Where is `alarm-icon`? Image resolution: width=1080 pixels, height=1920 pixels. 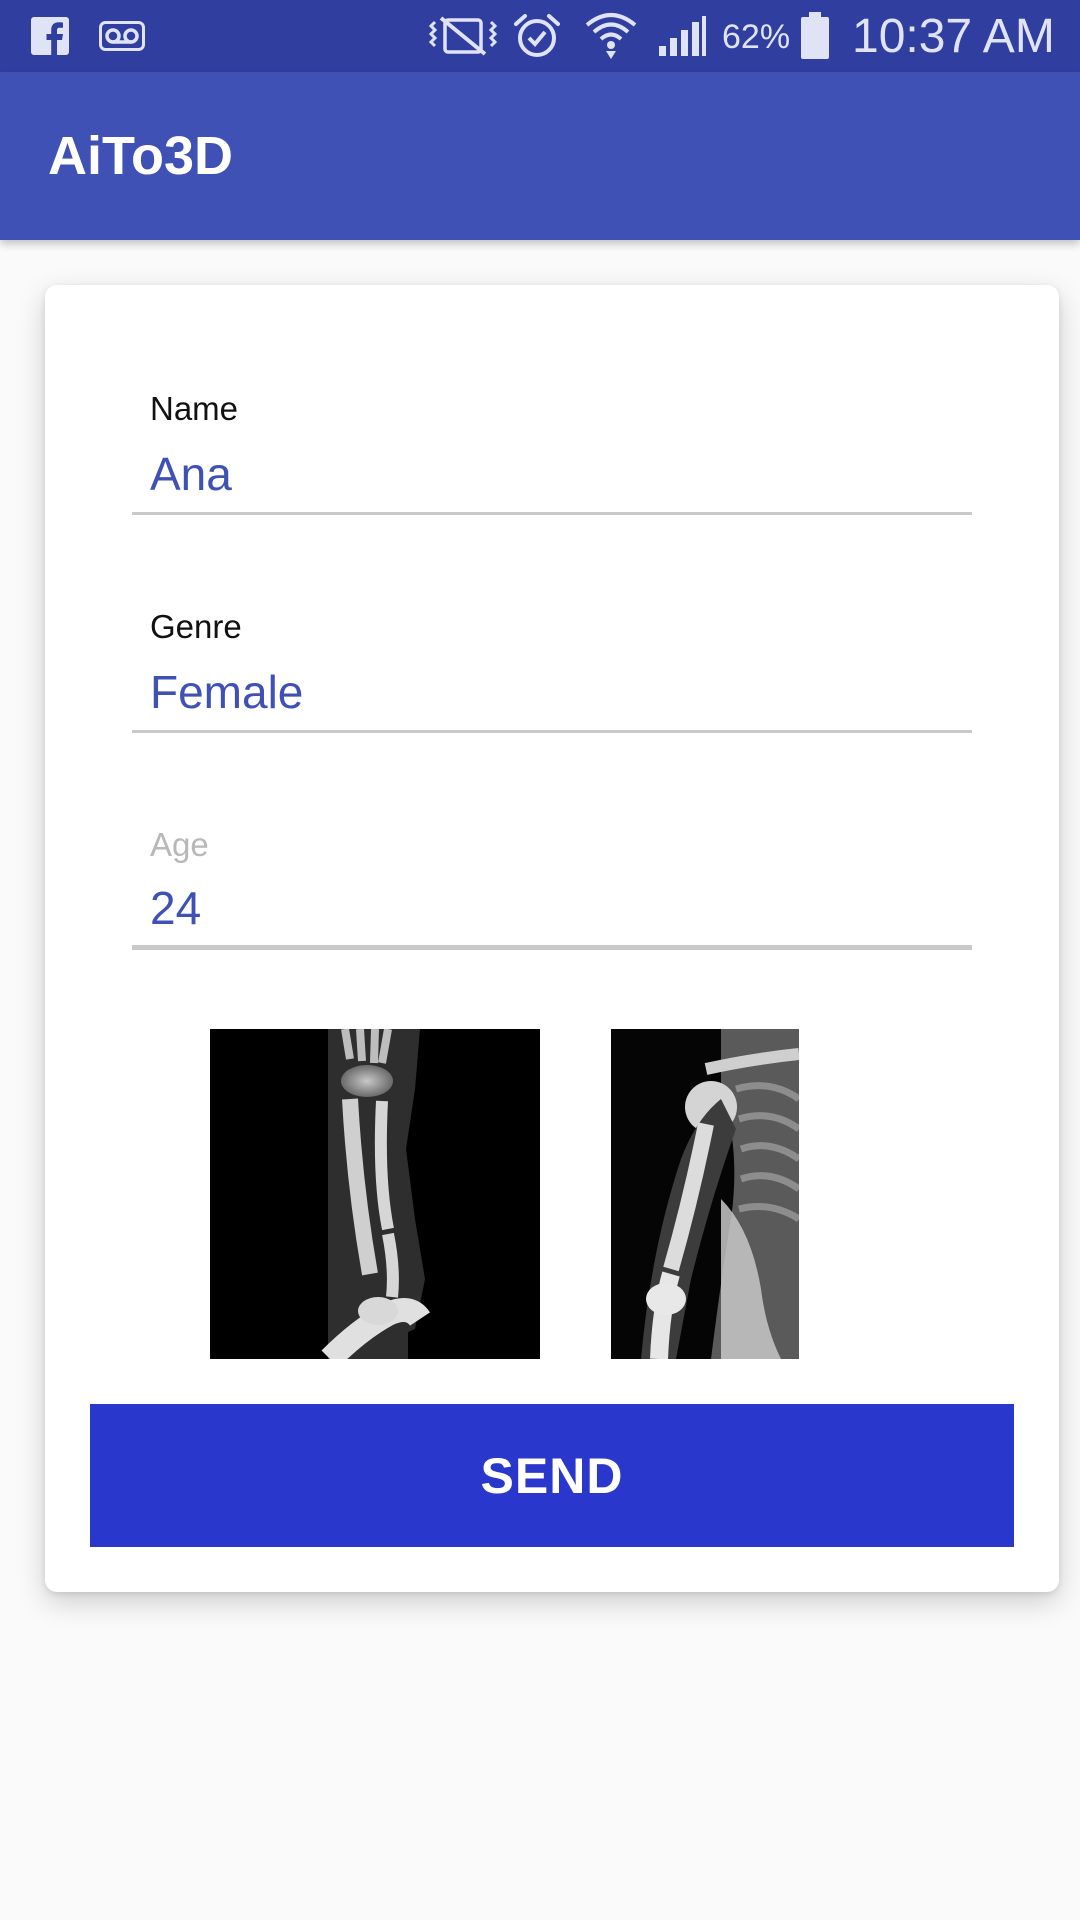
alarm-icon is located at coordinates (537, 36).